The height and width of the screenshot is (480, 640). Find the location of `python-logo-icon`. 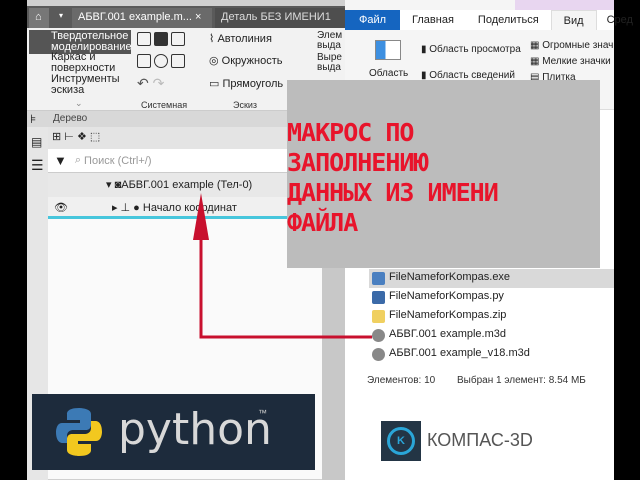

python-logo-icon is located at coordinates (79, 432).